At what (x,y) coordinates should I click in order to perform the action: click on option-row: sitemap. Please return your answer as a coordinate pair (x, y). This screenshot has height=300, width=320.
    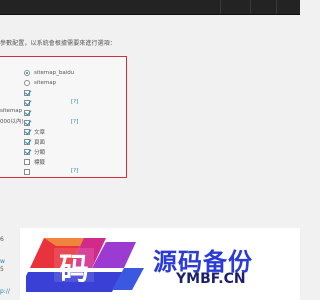
    Looking at the image, I should click on (40, 83).